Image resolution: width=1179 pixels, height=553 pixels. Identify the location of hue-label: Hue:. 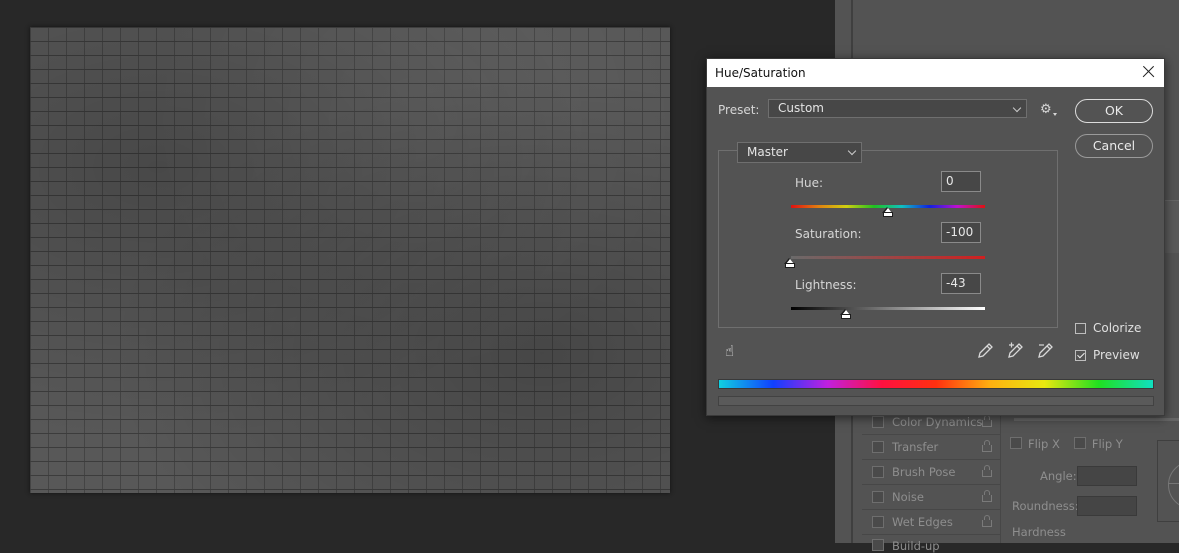
(809, 183).